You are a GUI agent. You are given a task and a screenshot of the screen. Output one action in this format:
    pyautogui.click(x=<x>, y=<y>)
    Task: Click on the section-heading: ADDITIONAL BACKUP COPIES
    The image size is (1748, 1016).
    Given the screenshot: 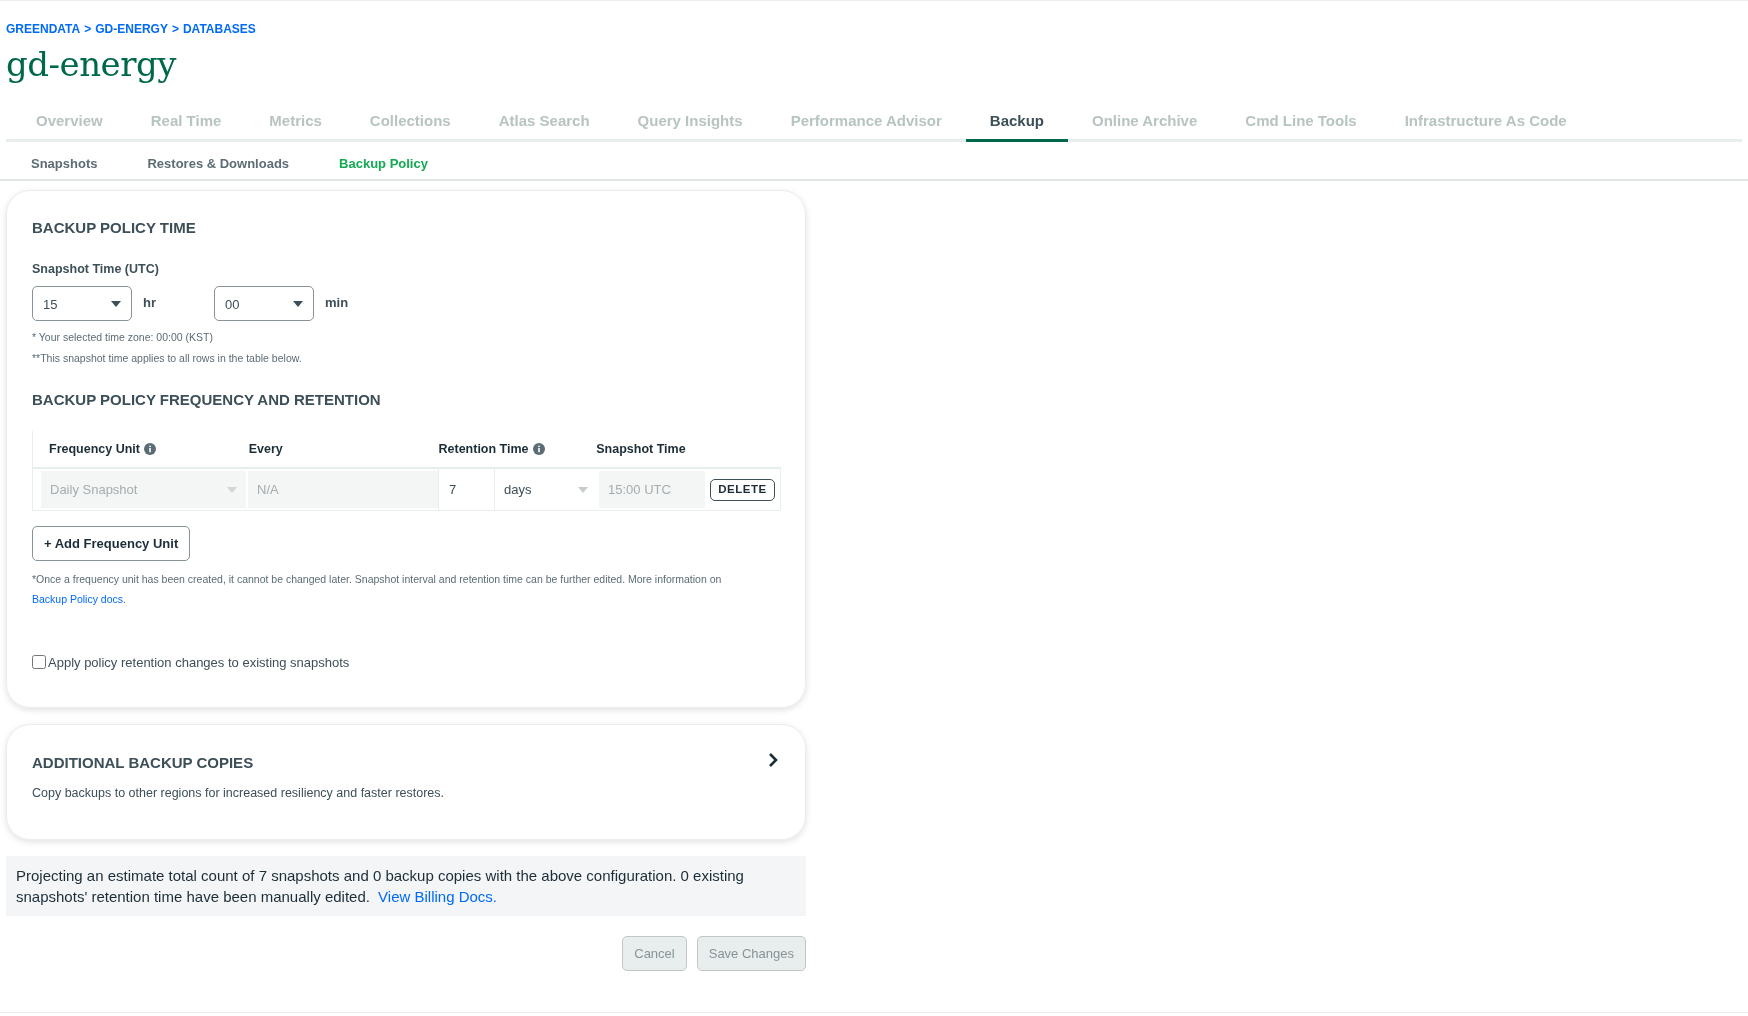 What is the action you would take?
    pyautogui.click(x=143, y=762)
    